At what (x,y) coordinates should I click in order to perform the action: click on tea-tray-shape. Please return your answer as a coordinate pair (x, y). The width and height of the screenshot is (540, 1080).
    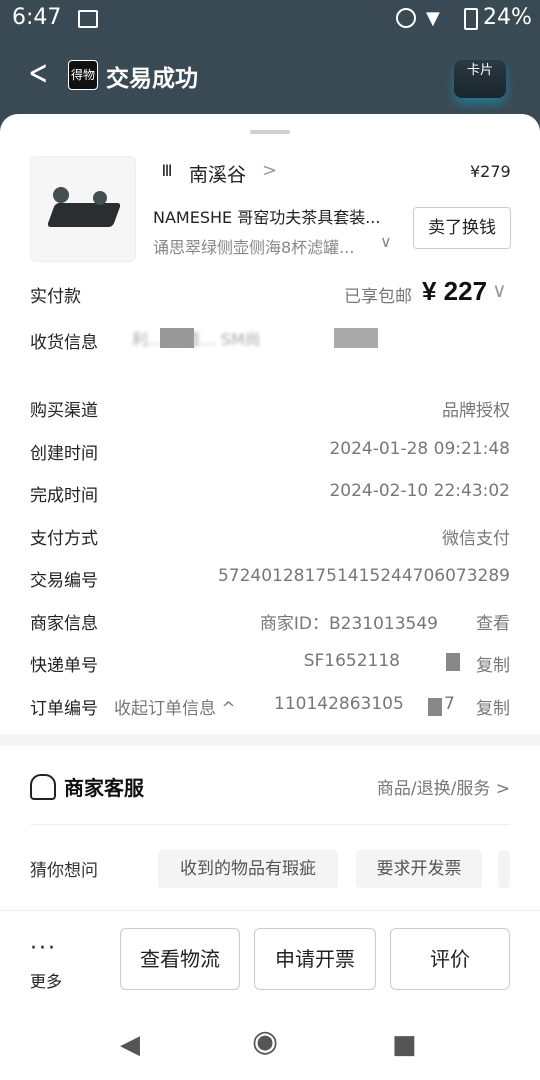
    Looking at the image, I should click on (84, 215).